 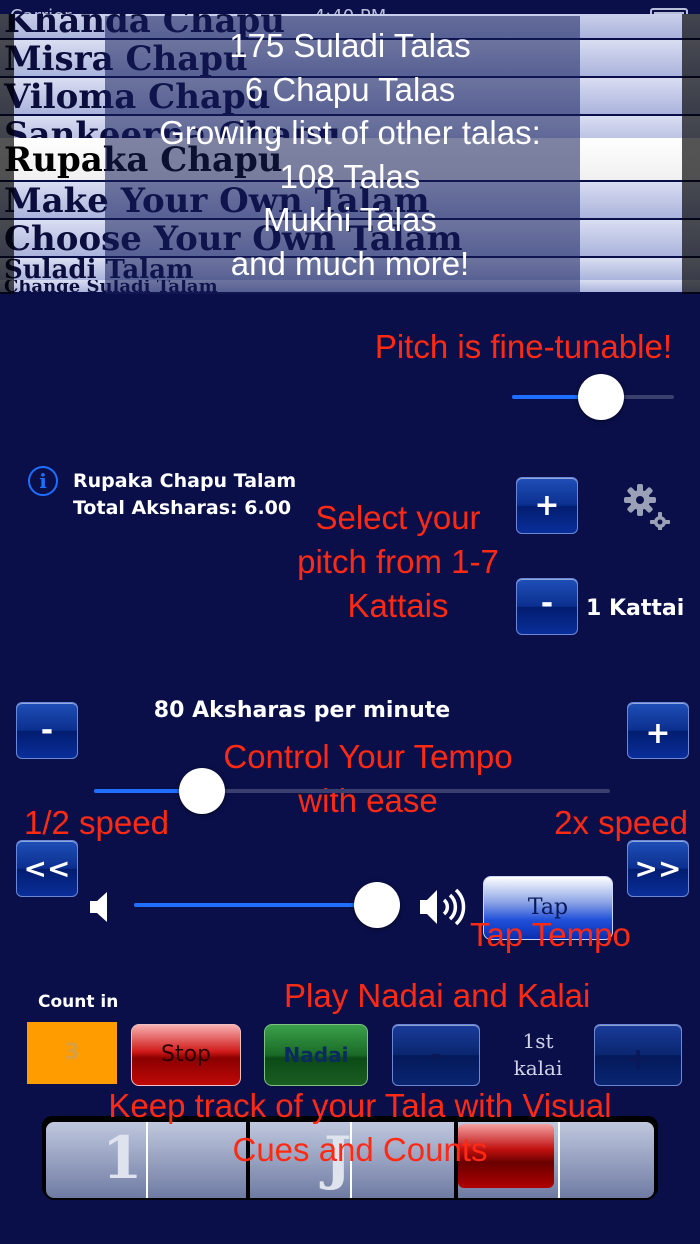 What do you see at coordinates (550, 934) in the screenshot?
I see `annotation-tap-tempo: Tap Tempo` at bounding box center [550, 934].